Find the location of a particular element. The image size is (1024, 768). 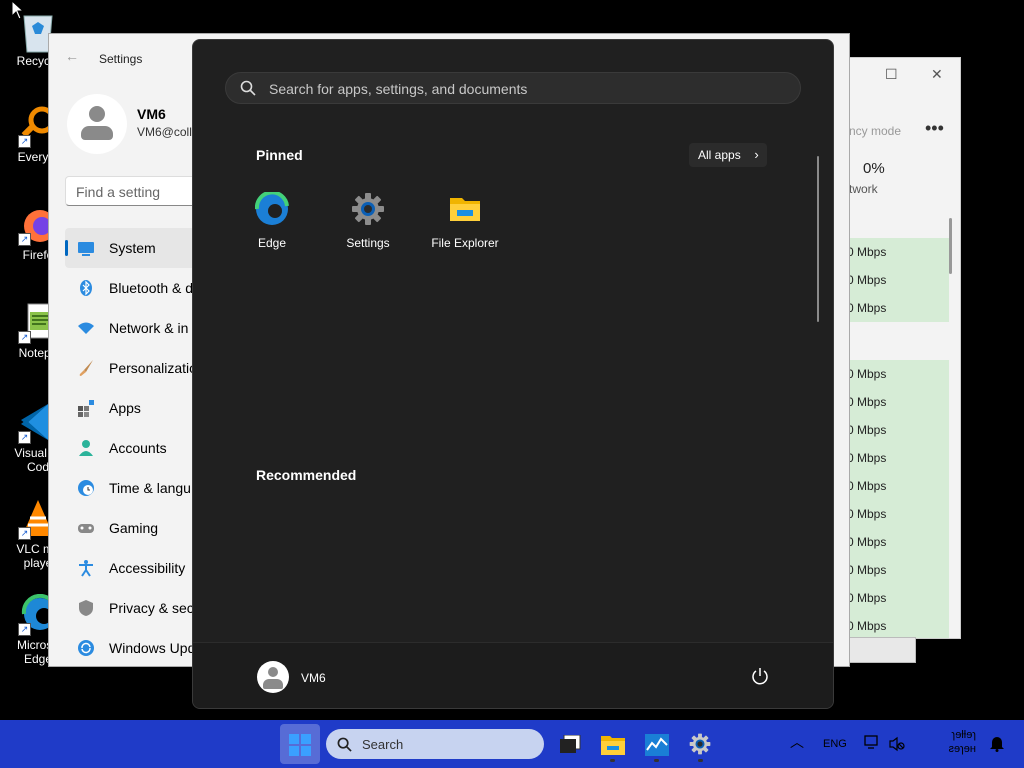

privacy-icon is located at coordinates (86, 608).